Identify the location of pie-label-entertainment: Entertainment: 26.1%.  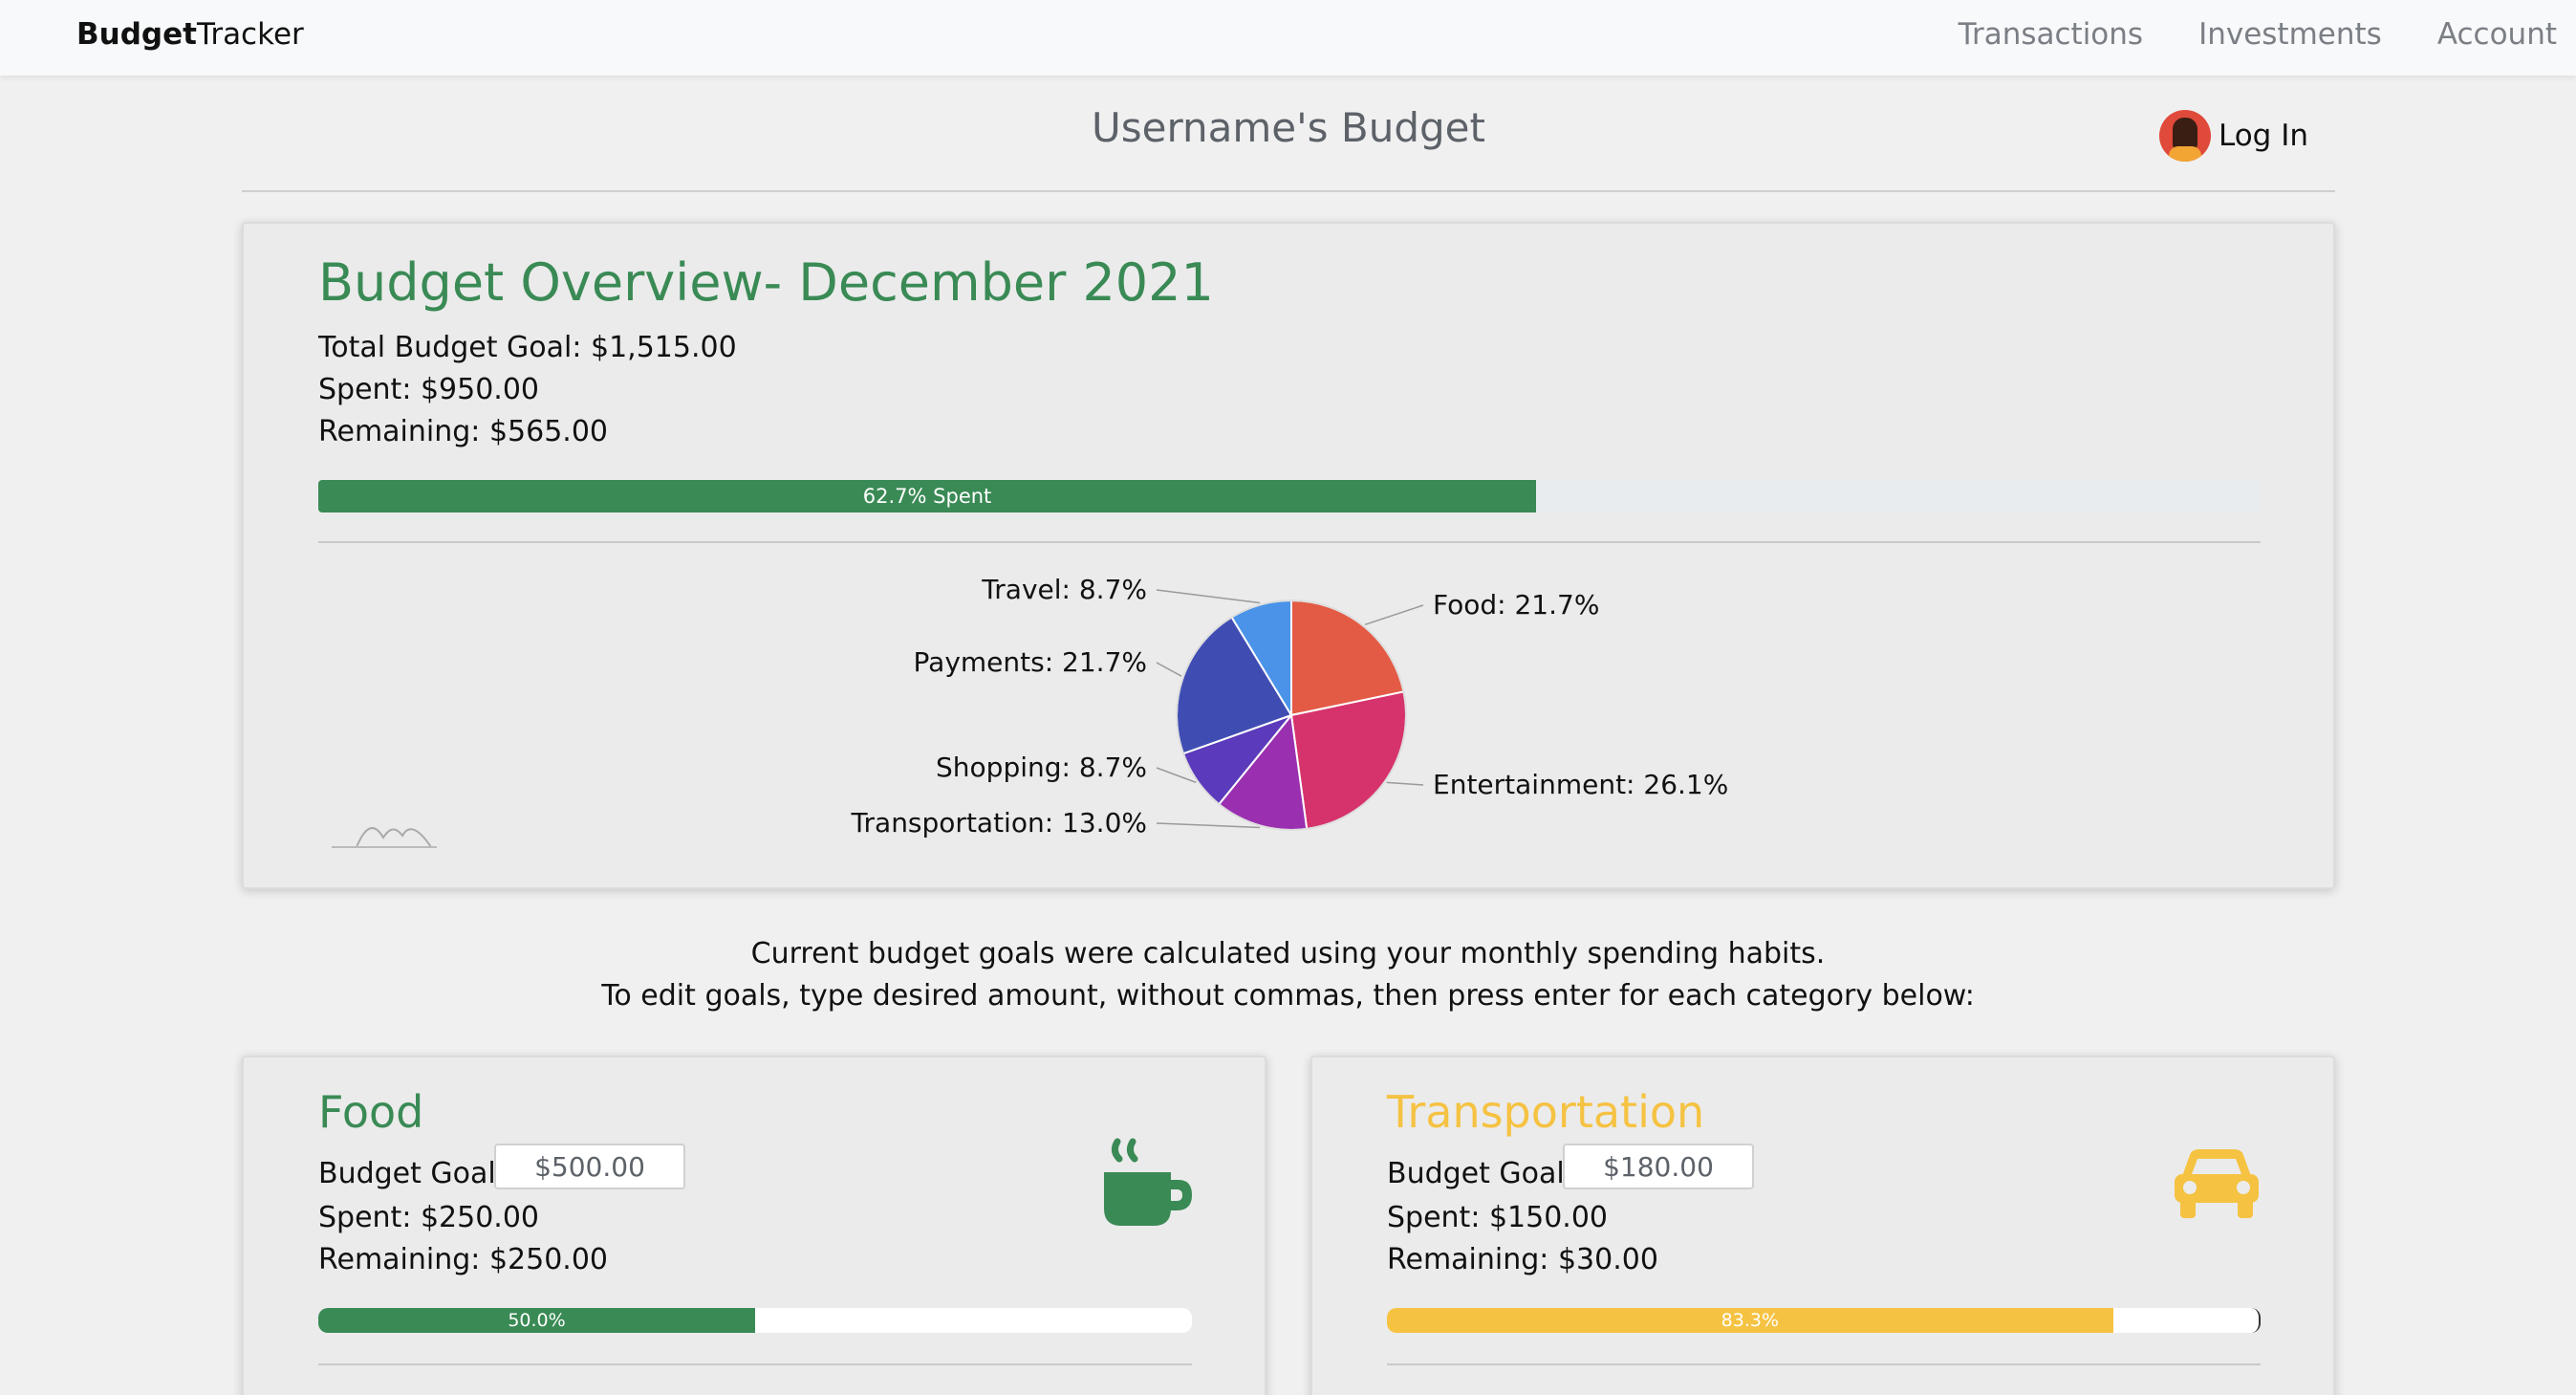
(1581, 784).